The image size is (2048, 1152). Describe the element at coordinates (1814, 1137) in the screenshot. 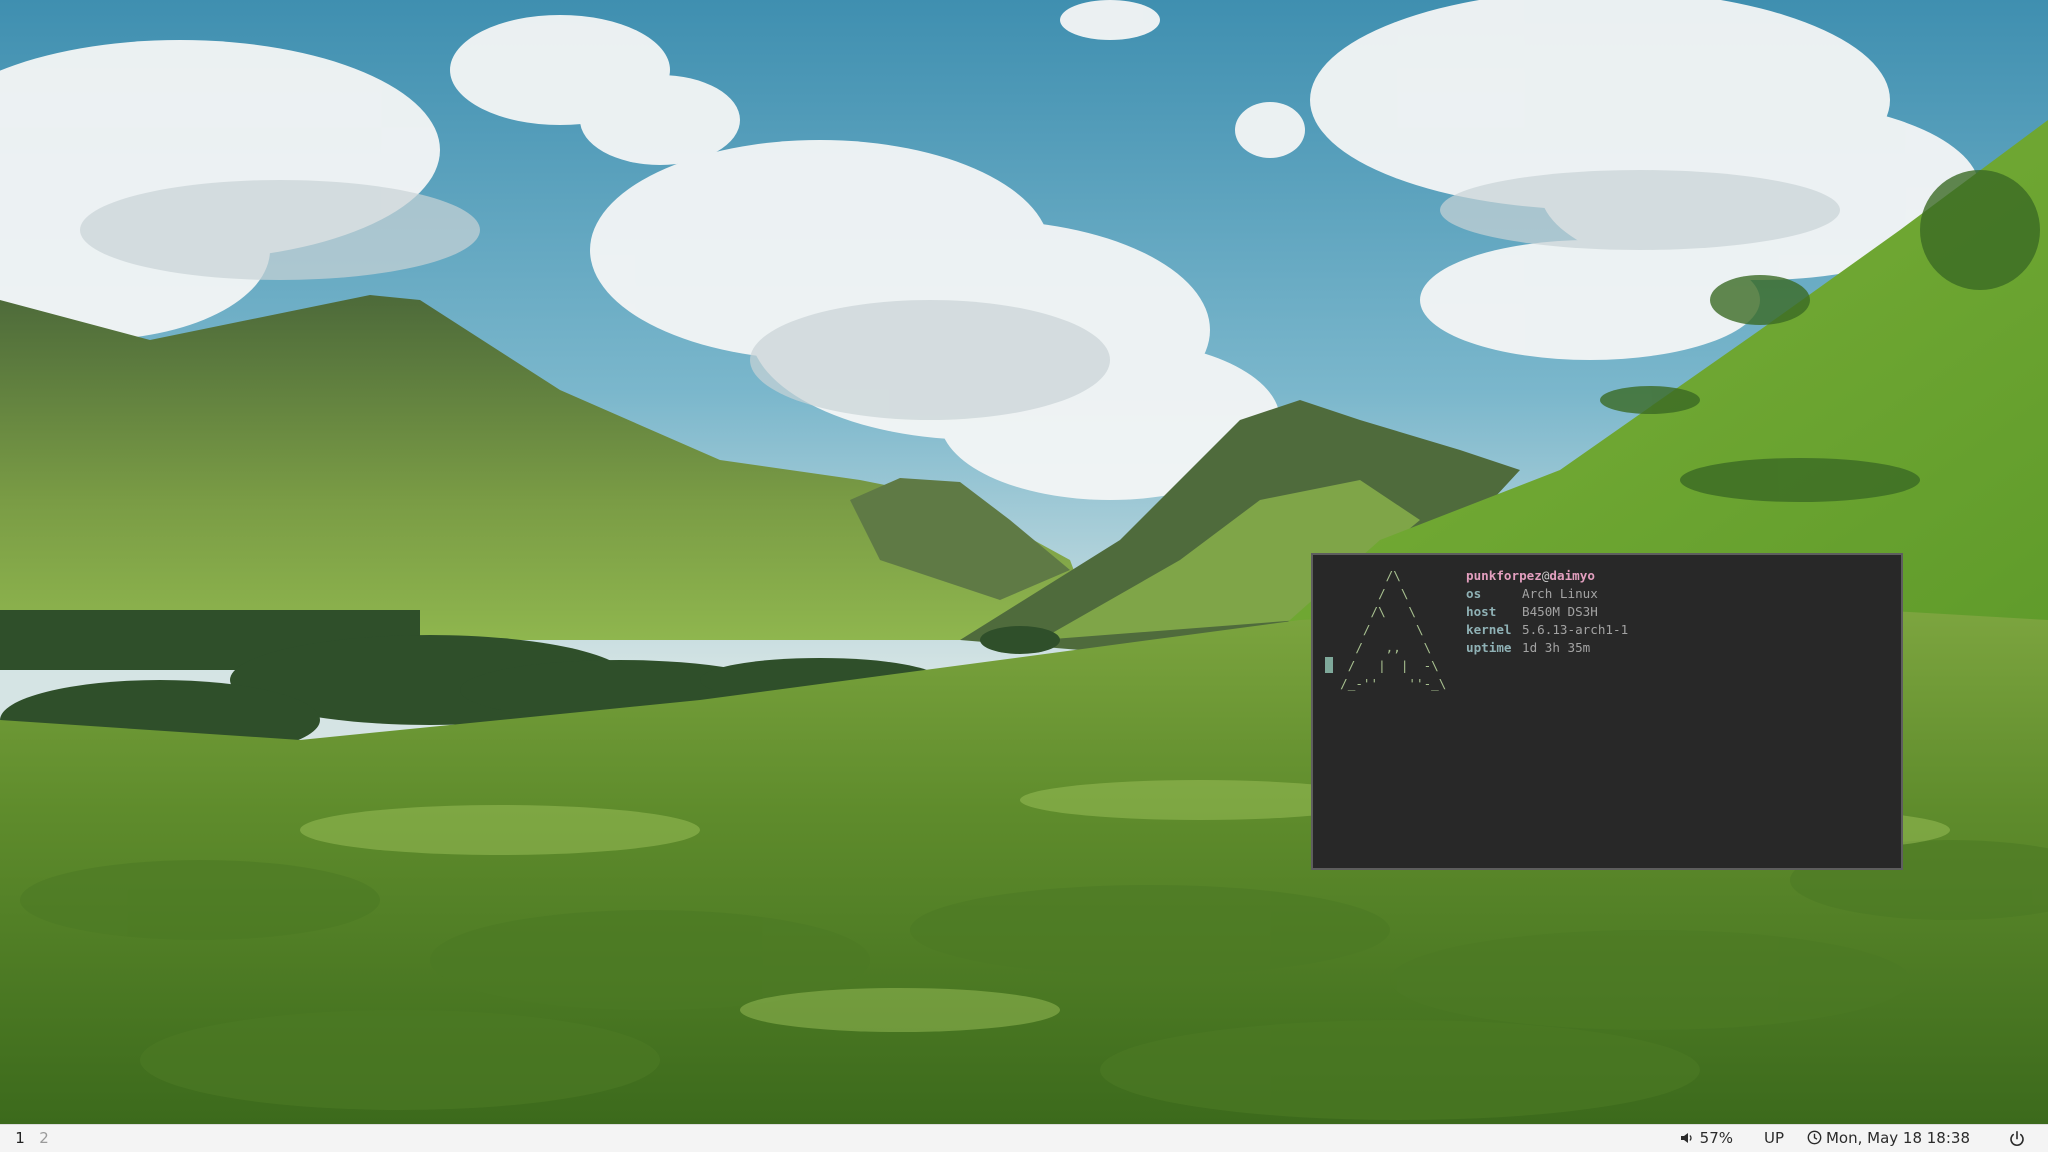

I see `clock-icon` at that location.